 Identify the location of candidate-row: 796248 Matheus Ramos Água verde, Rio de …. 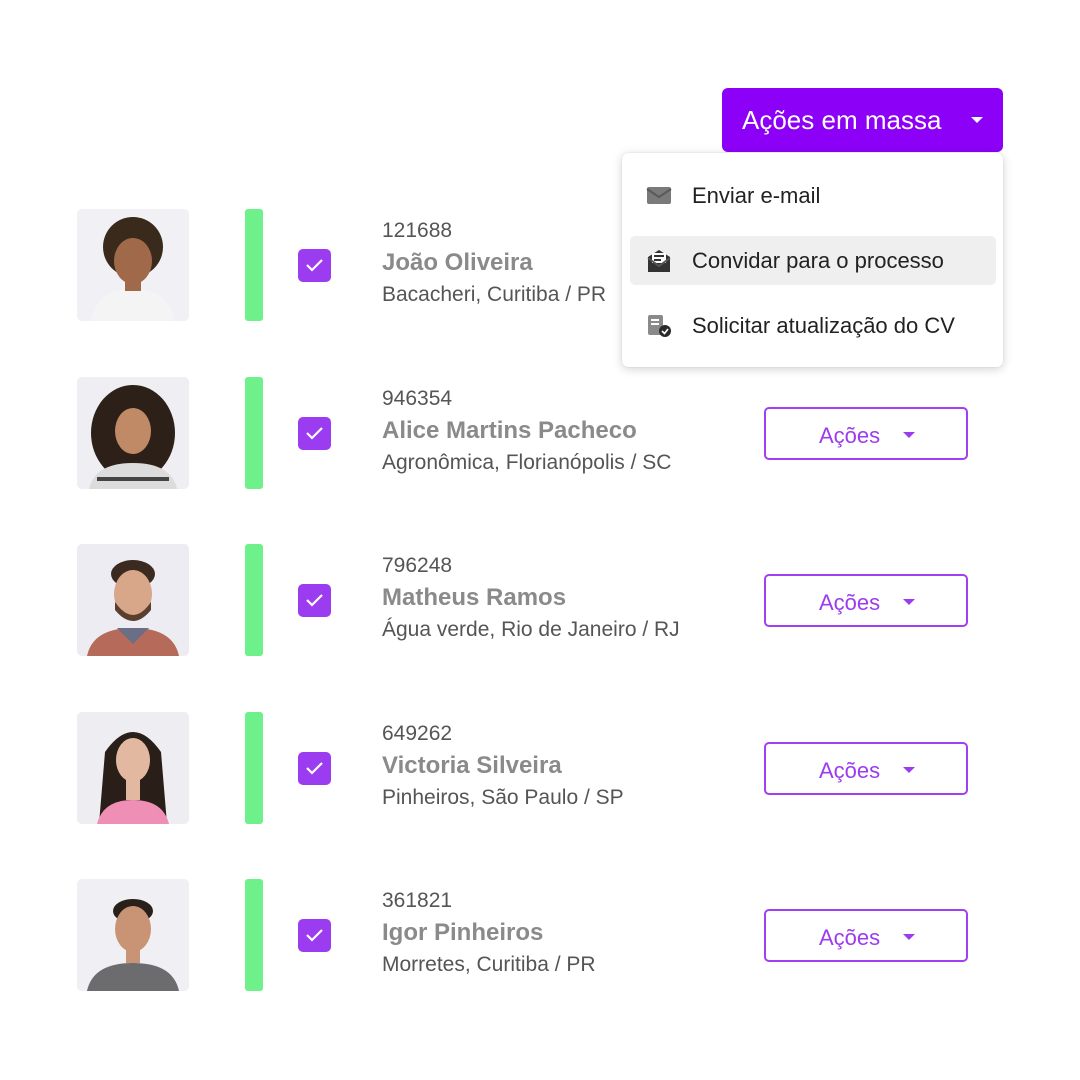
(540, 600).